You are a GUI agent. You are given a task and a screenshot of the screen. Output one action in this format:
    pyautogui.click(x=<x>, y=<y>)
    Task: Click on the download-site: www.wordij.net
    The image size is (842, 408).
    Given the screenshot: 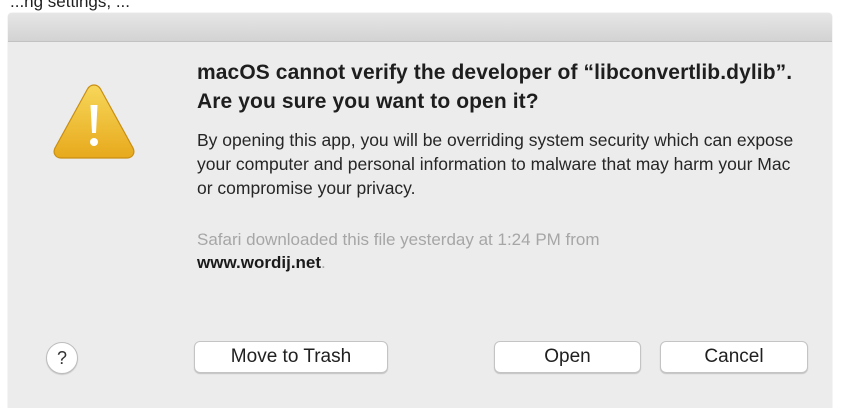 What is the action you would take?
    pyautogui.click(x=259, y=262)
    